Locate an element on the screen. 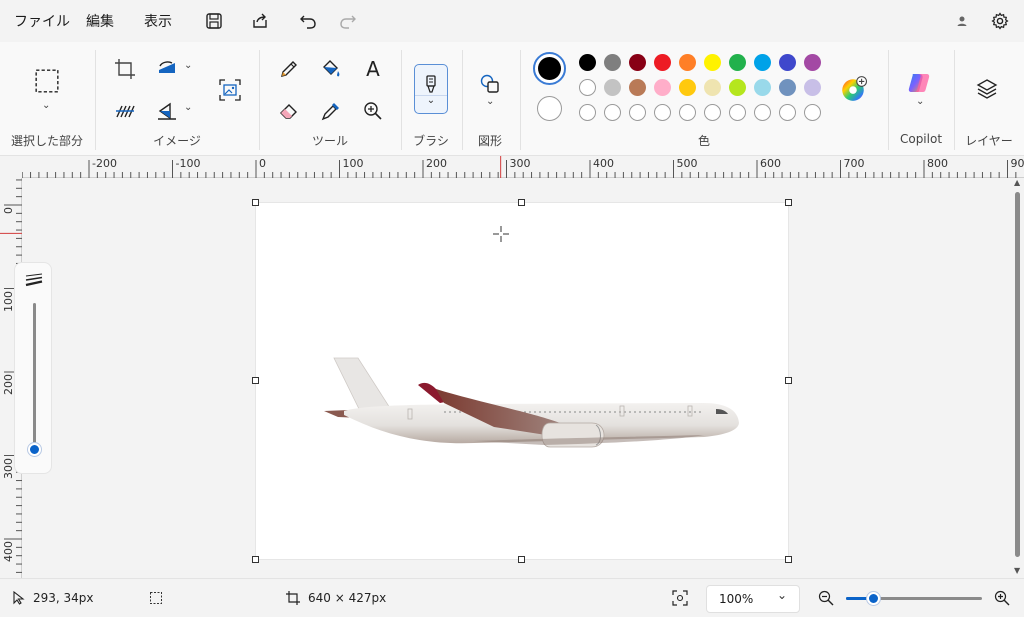 This screenshot has height=617, width=1024. brush-size-panel is located at coordinates (33, 368).